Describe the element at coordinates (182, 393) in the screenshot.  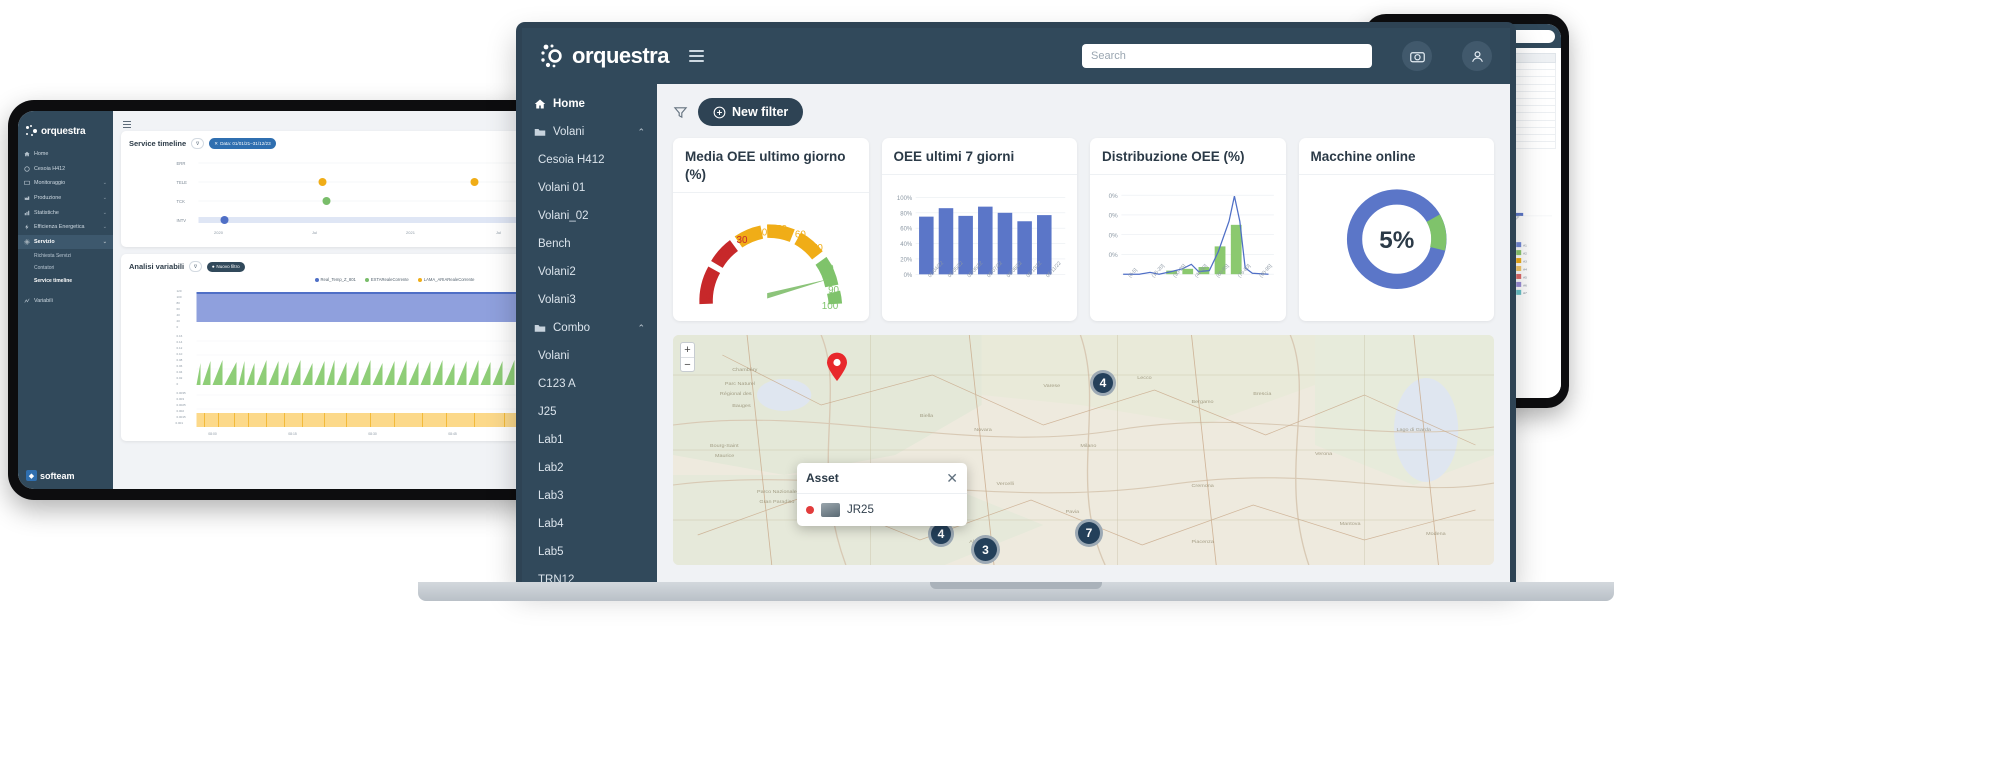
I see `svg-text: 0.0035` at that location.